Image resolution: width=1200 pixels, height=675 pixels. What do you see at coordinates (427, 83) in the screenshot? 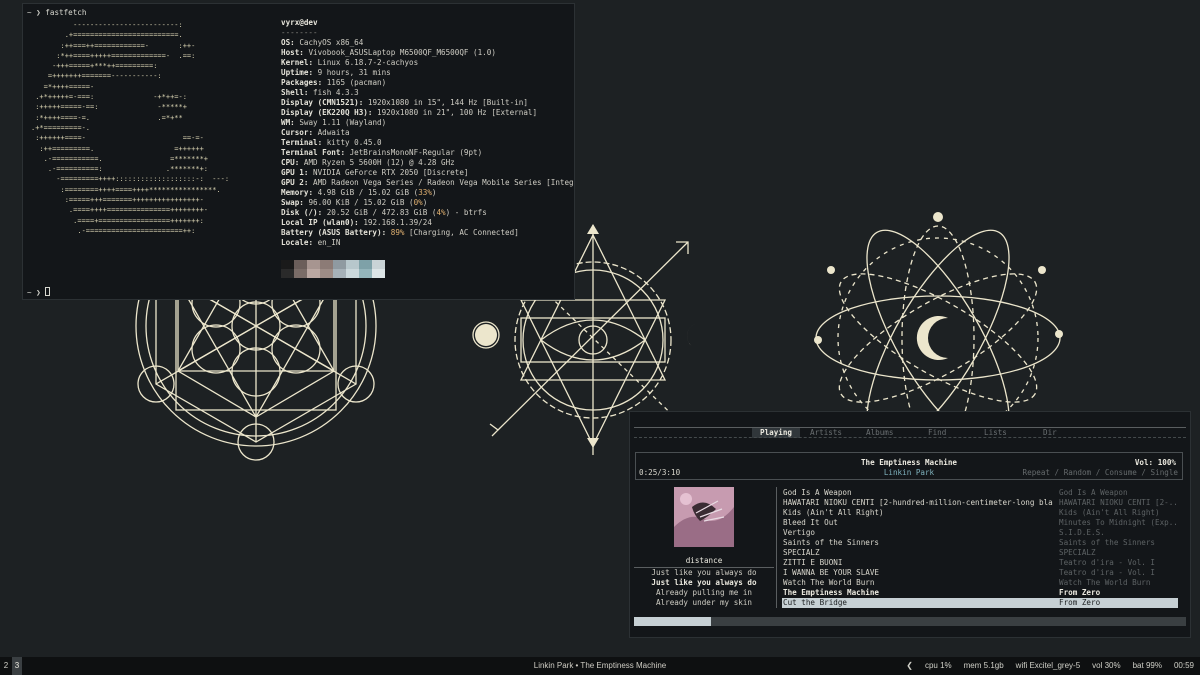
I see `info-row: Packages: 1165 (pacman)` at bounding box center [427, 83].